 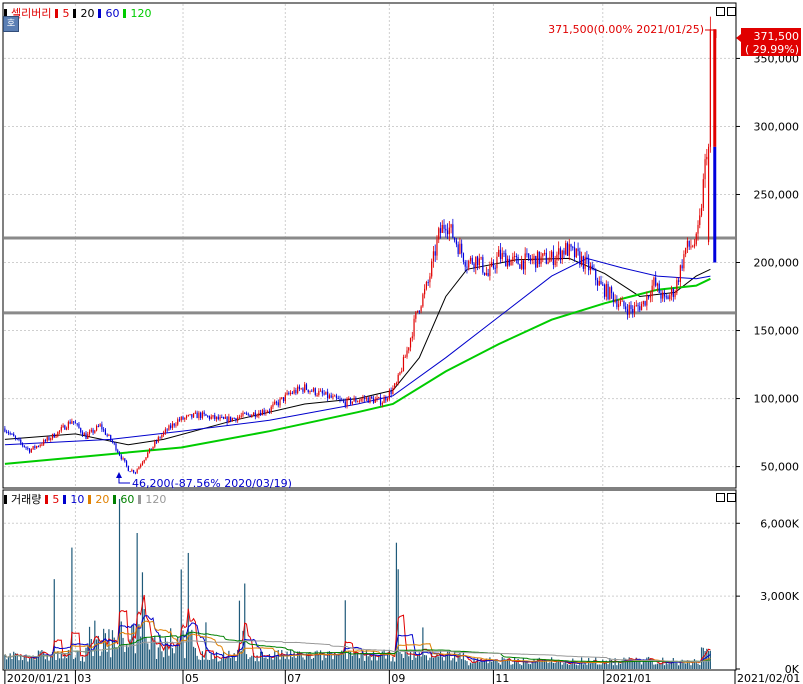 I want to click on volume-title: 거래량, so click(x=26, y=499).